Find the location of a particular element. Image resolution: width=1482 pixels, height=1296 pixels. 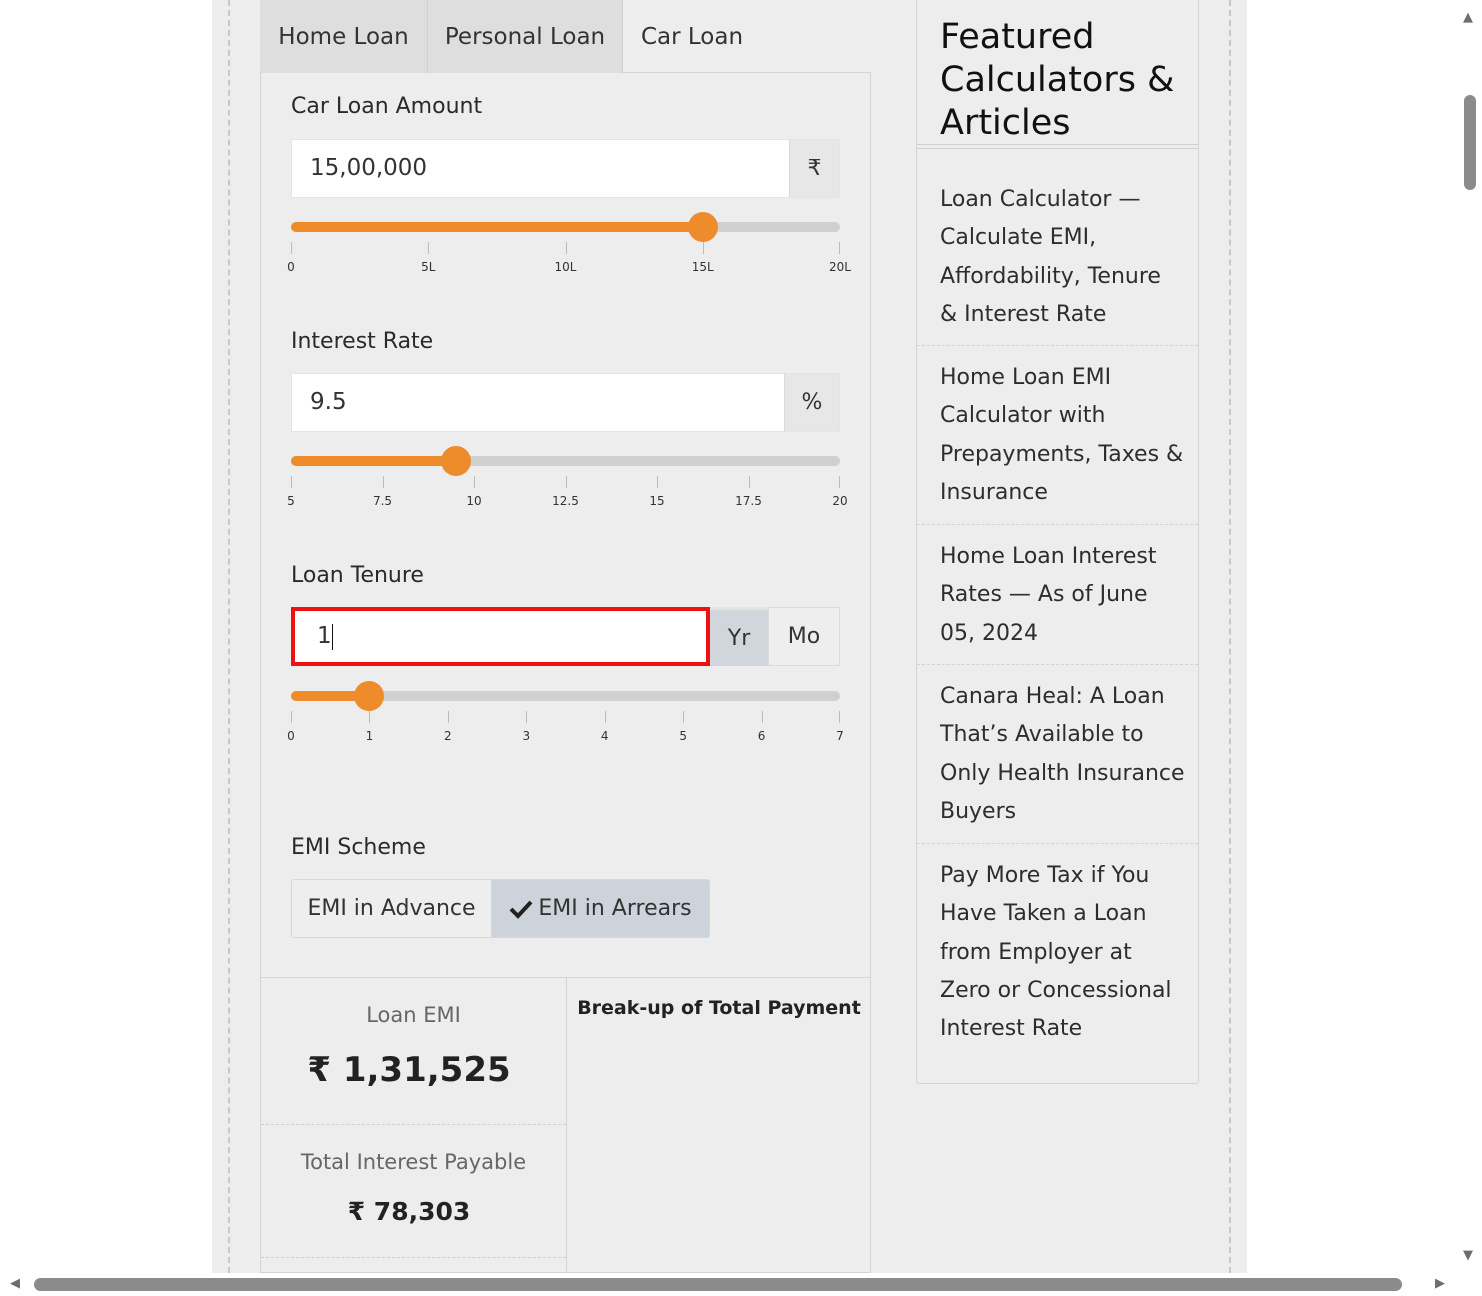

interest-rate-slider: 5 7.5 10 12.5 15 17.5 20 is located at coordinates (567, 477).